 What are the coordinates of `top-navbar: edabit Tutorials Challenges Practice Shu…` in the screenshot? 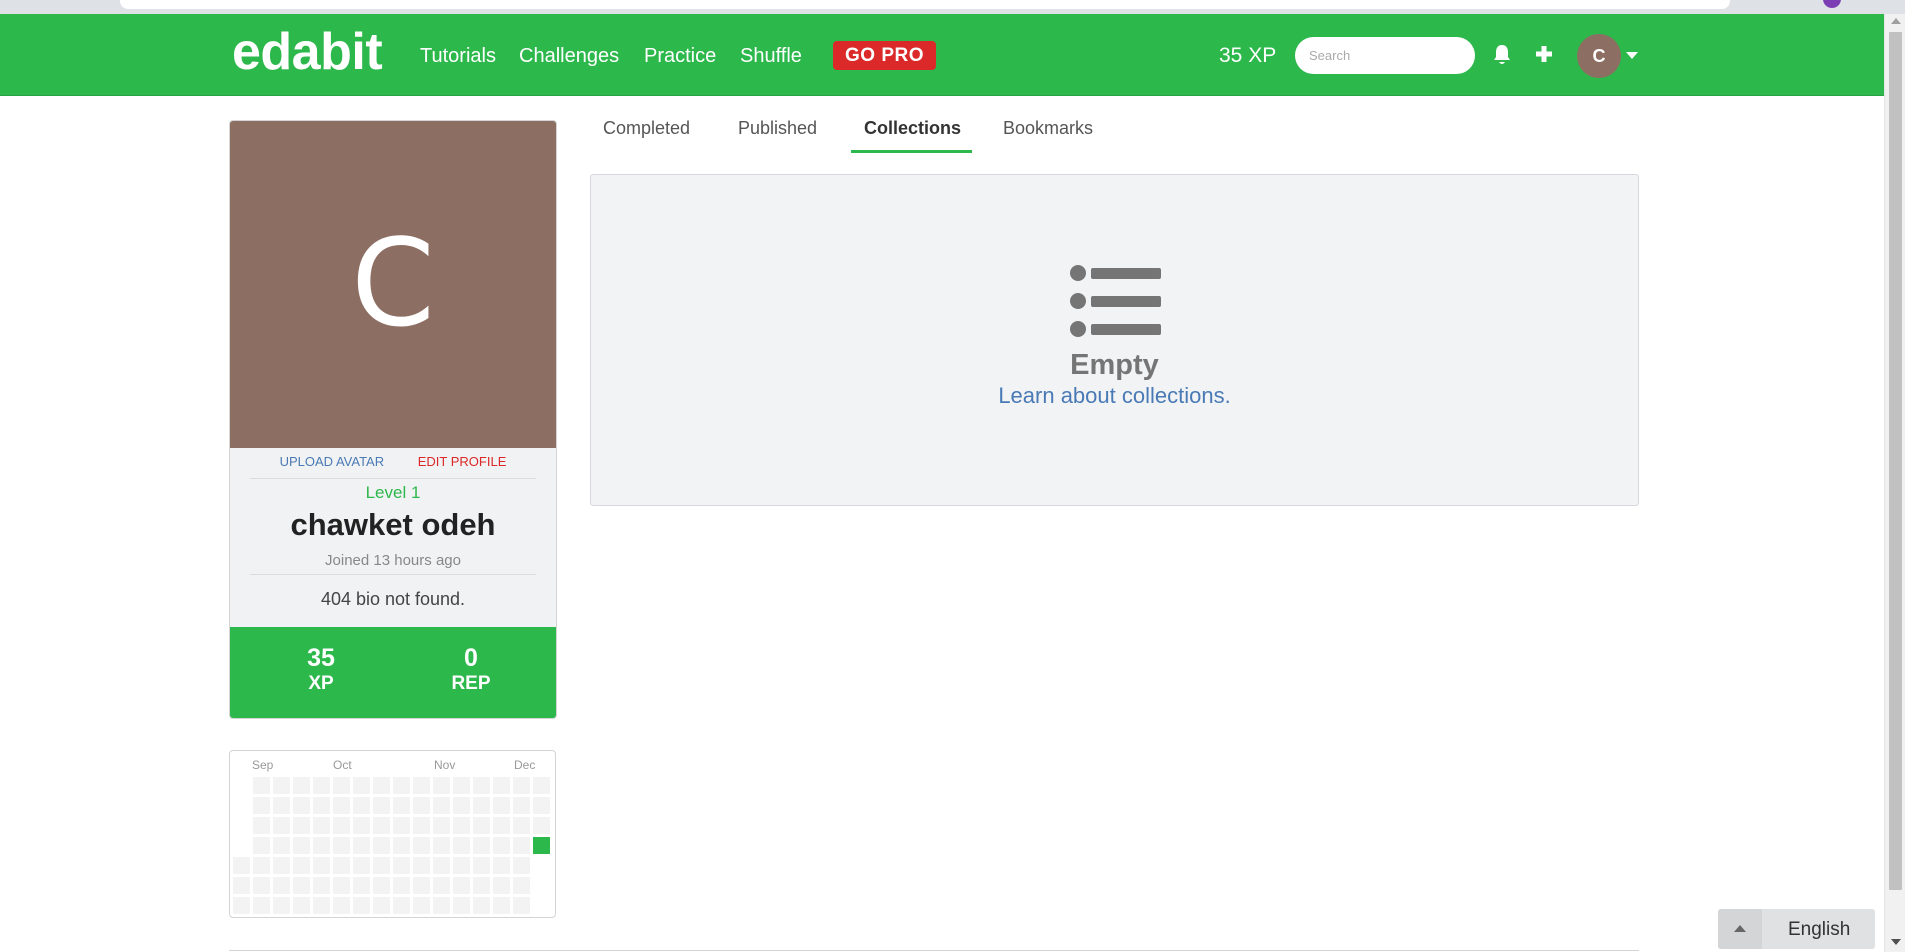 It's located at (942, 55).